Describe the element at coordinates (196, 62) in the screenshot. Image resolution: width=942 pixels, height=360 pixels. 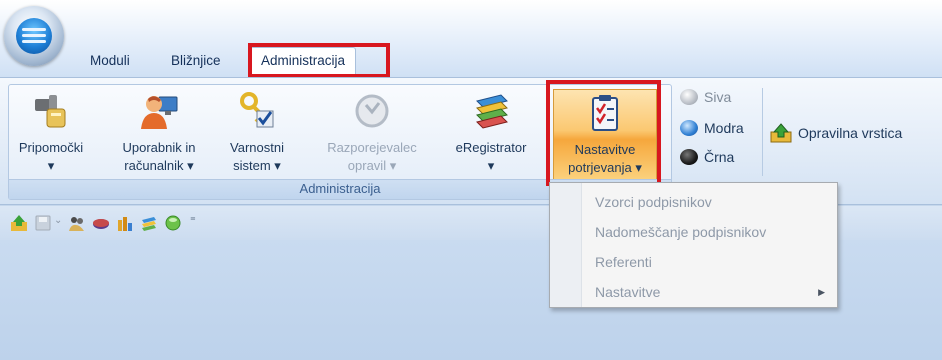
I see `tab-bliznjice: Bližnjice` at that location.